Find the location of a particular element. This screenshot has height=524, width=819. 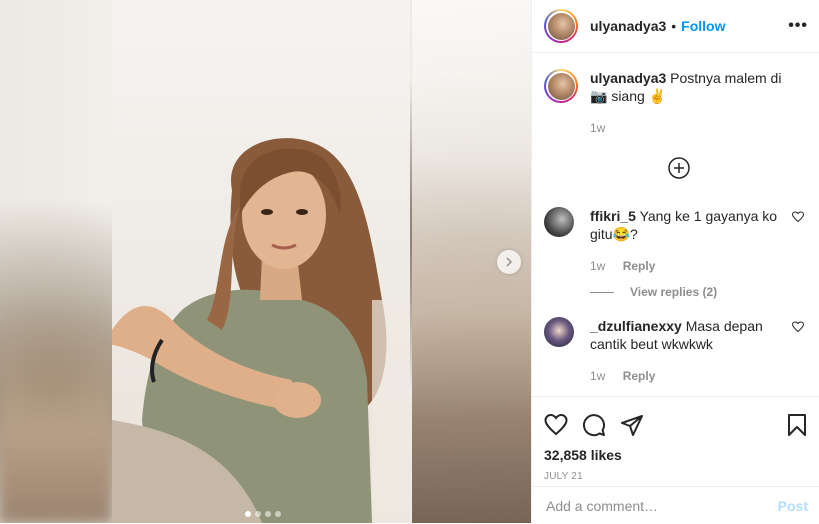

post-header: ulyanadya3 • Follow ••• is located at coordinates (675, 26).